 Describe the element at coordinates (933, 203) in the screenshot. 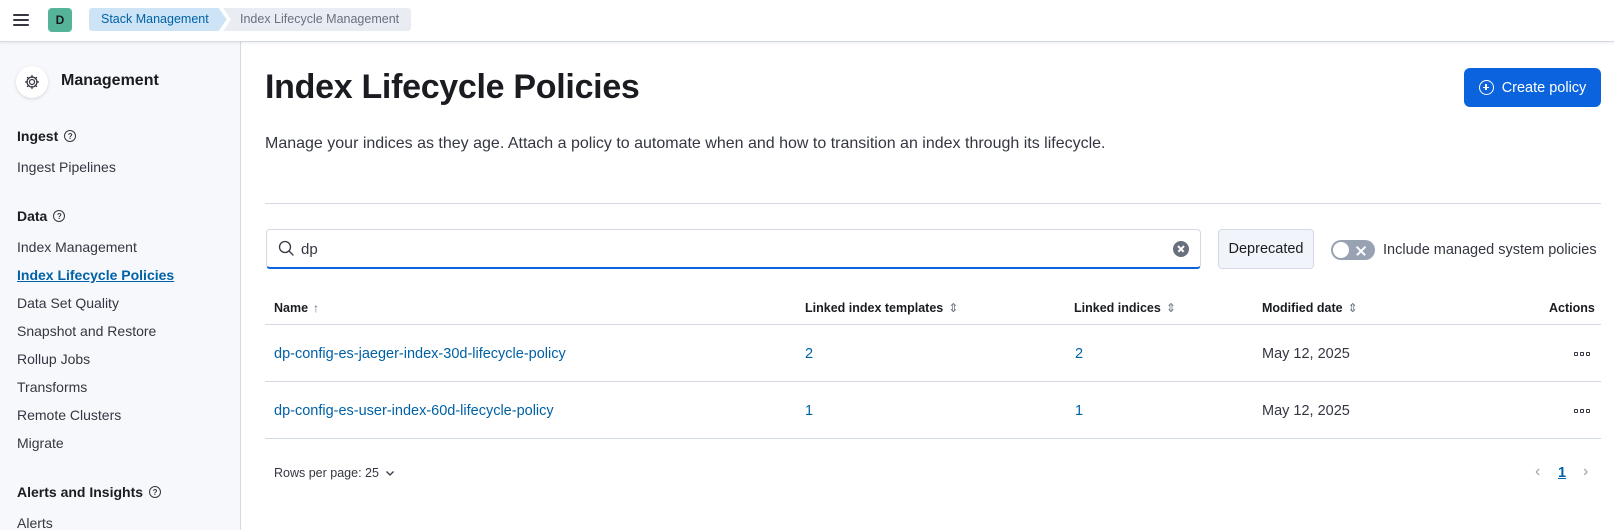

I see `divider` at that location.